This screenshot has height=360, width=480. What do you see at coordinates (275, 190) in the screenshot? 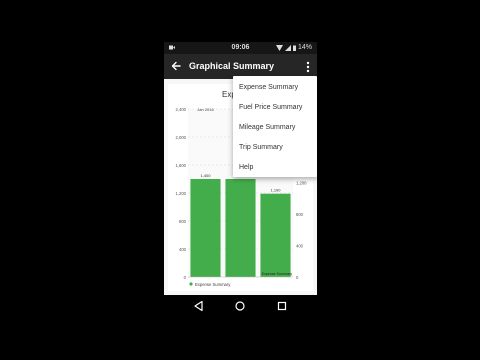
I see `bar-value-label: 1,190` at bounding box center [275, 190].